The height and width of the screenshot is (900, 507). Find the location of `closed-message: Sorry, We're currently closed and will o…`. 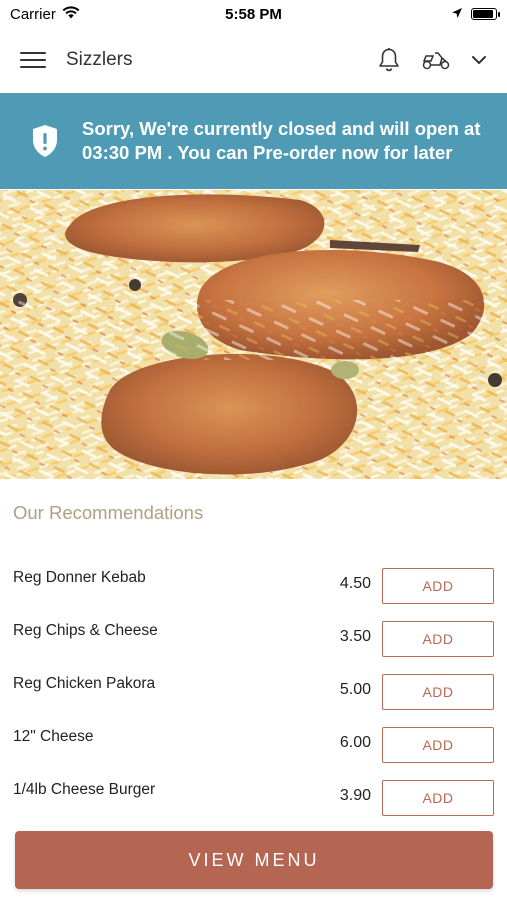

closed-message: Sorry, We're currently closed and will o… is located at coordinates (281, 140).